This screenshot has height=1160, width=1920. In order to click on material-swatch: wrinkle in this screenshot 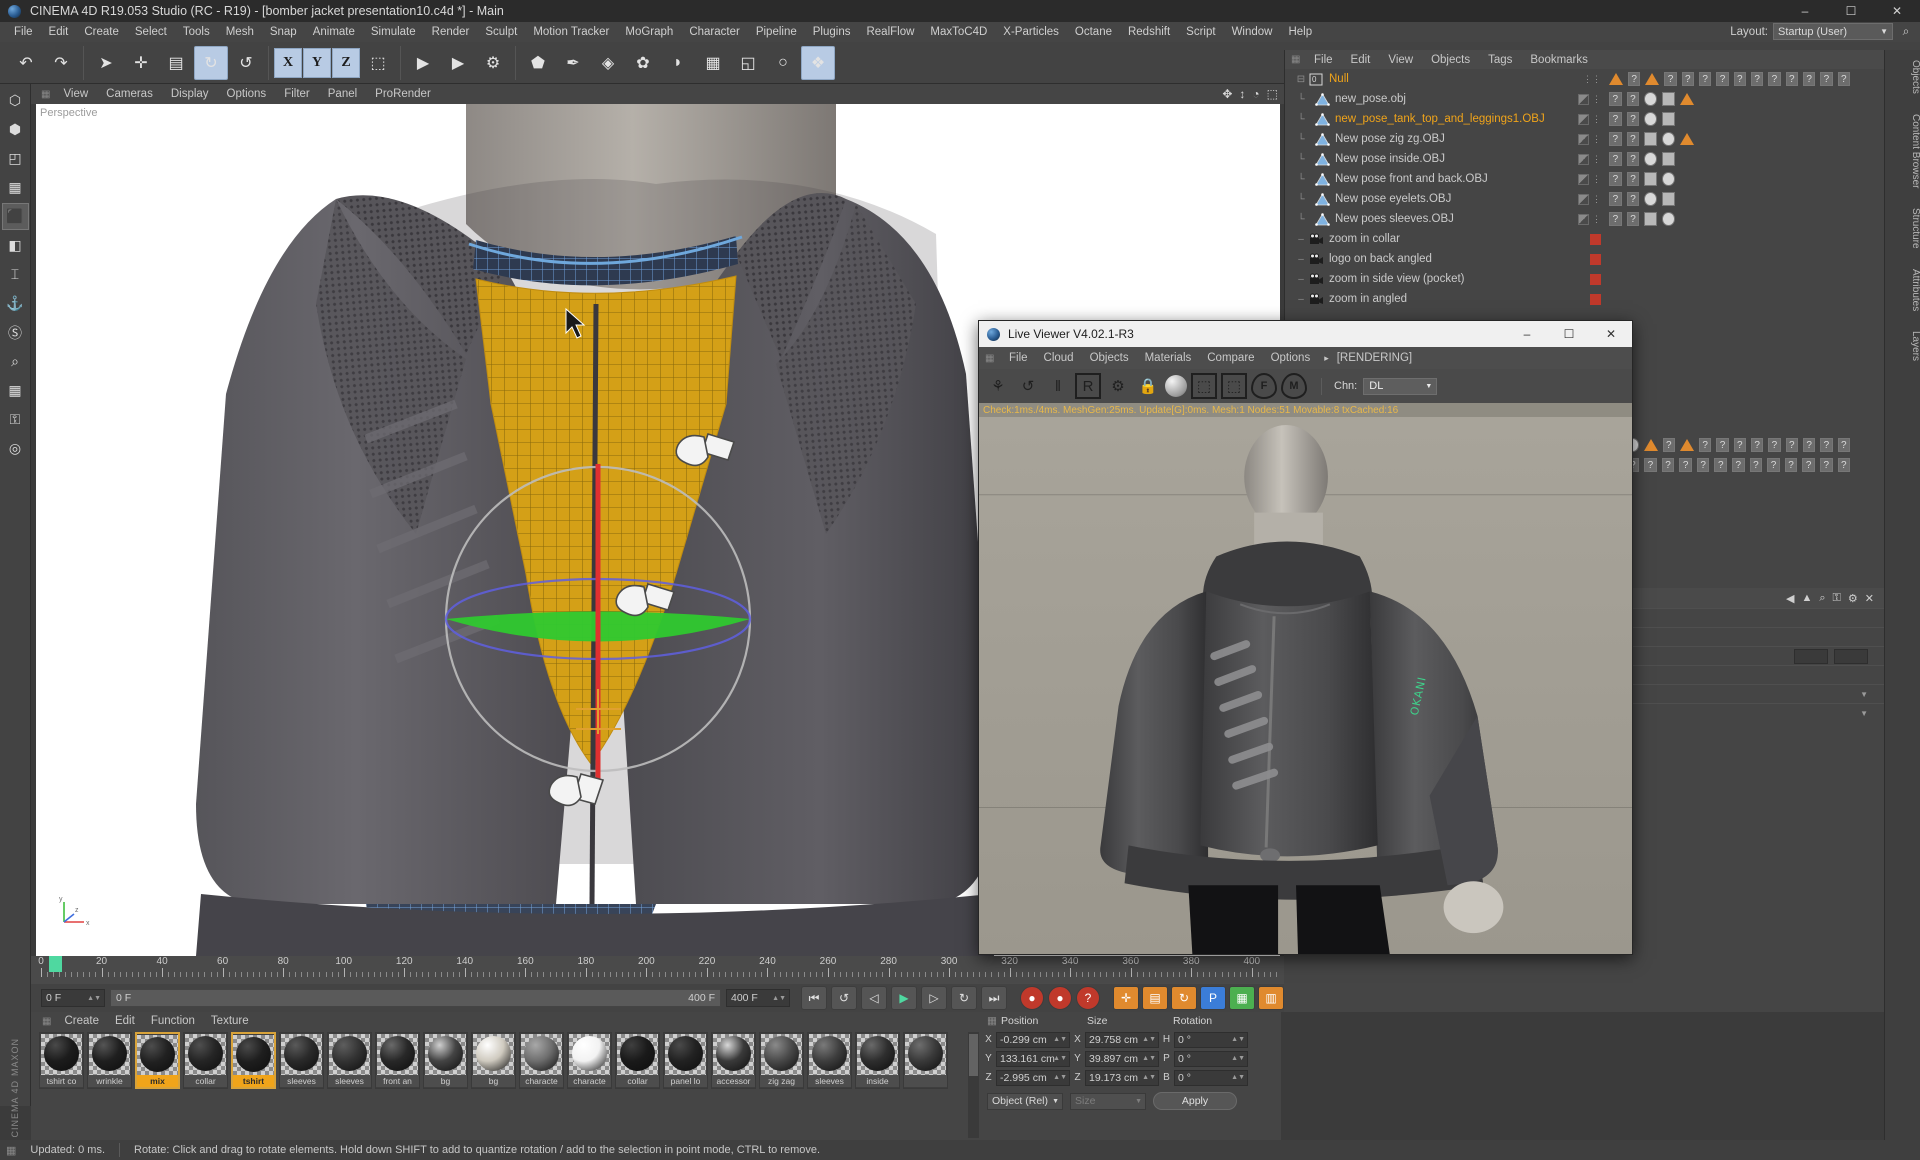, I will do `click(109, 1060)`.